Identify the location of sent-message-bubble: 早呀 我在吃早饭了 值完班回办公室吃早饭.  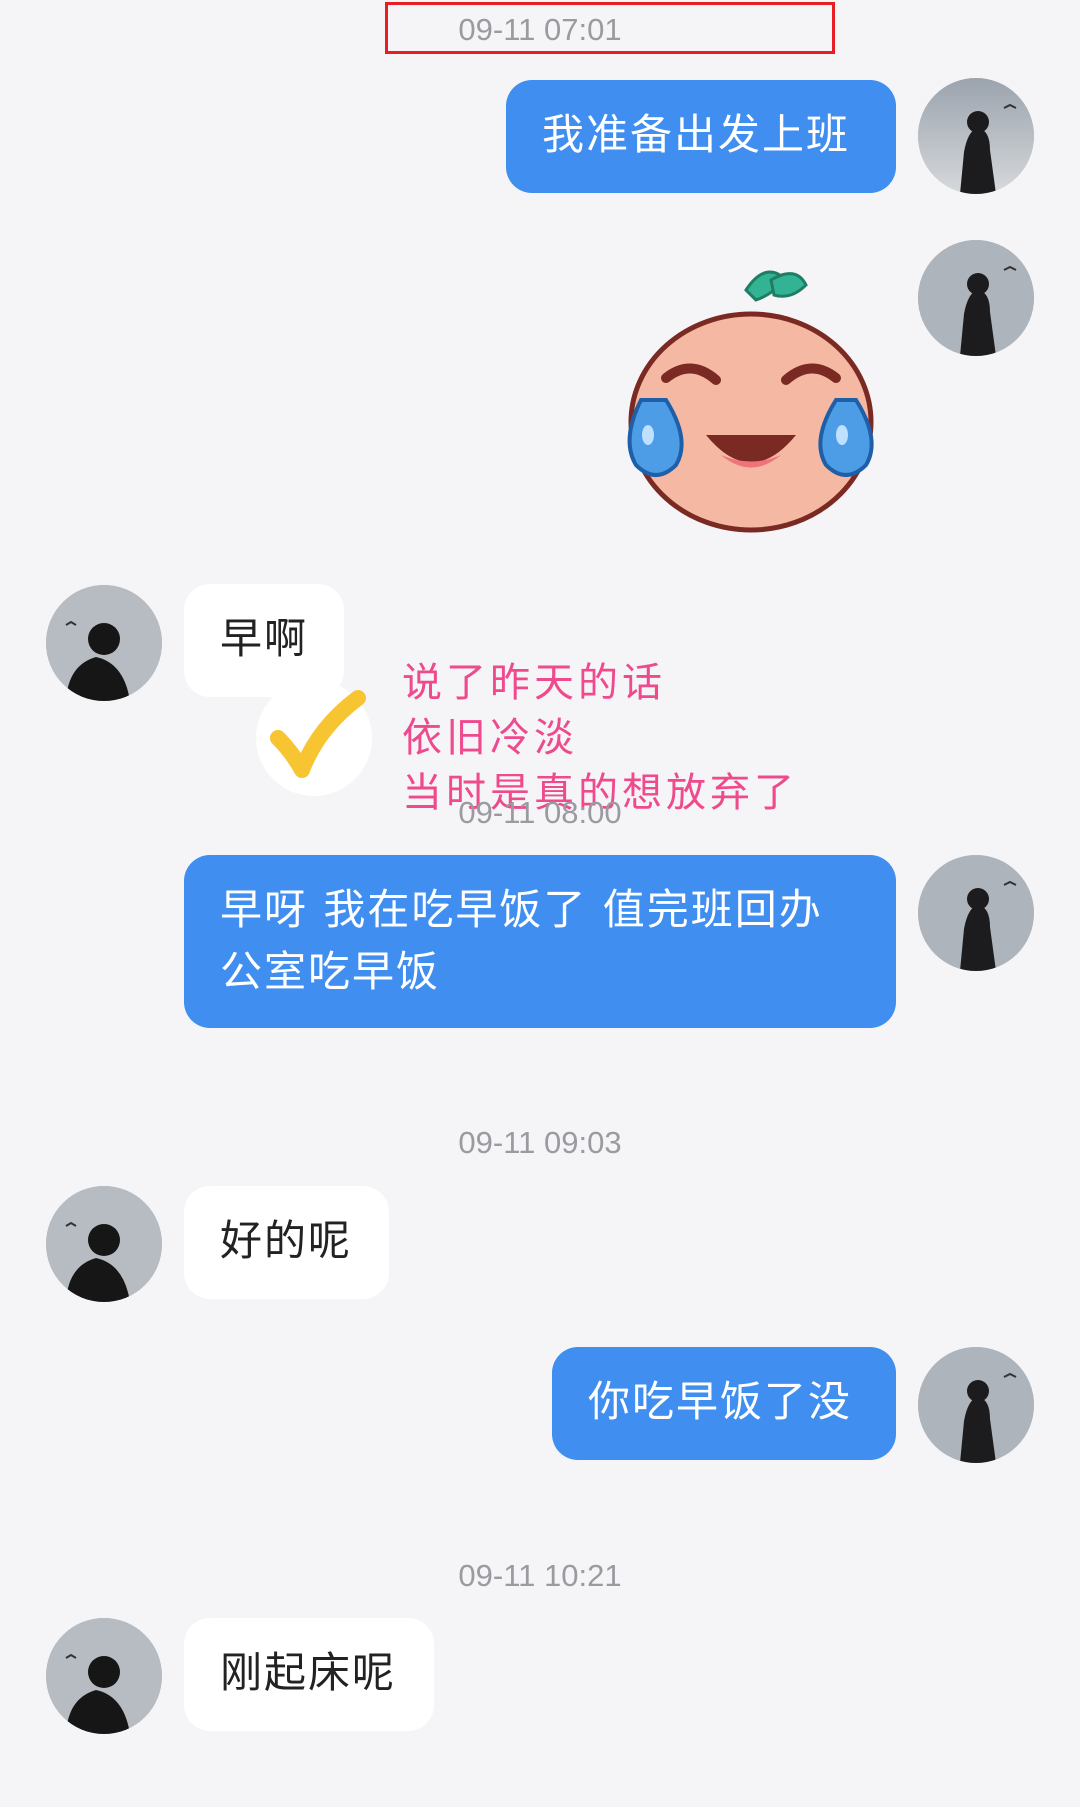
(540, 941).